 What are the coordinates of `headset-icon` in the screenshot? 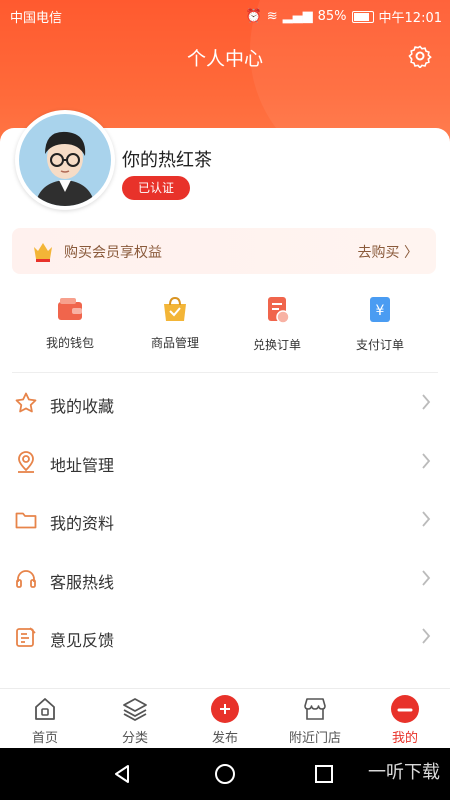 It's located at (26, 578).